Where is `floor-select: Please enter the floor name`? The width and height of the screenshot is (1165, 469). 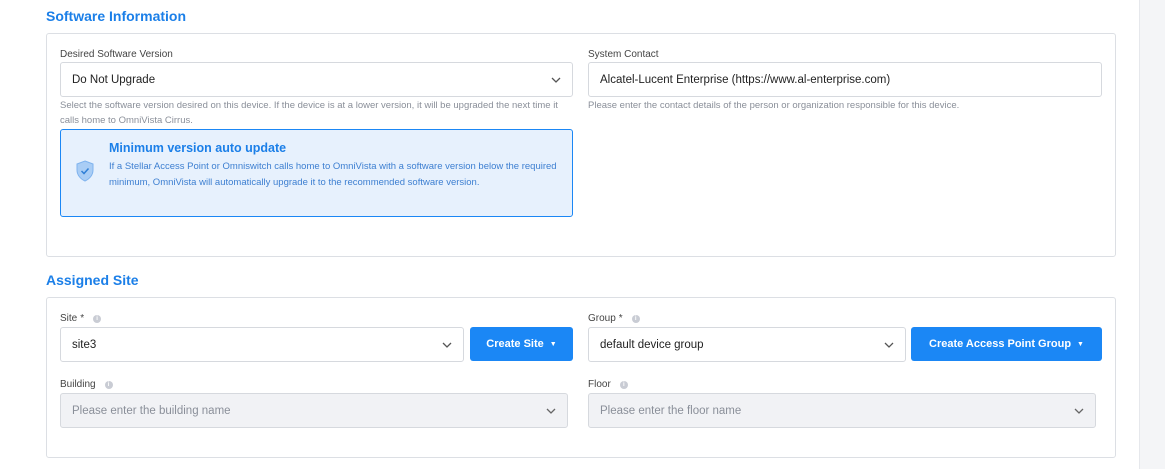 floor-select: Please enter the floor name is located at coordinates (842, 410).